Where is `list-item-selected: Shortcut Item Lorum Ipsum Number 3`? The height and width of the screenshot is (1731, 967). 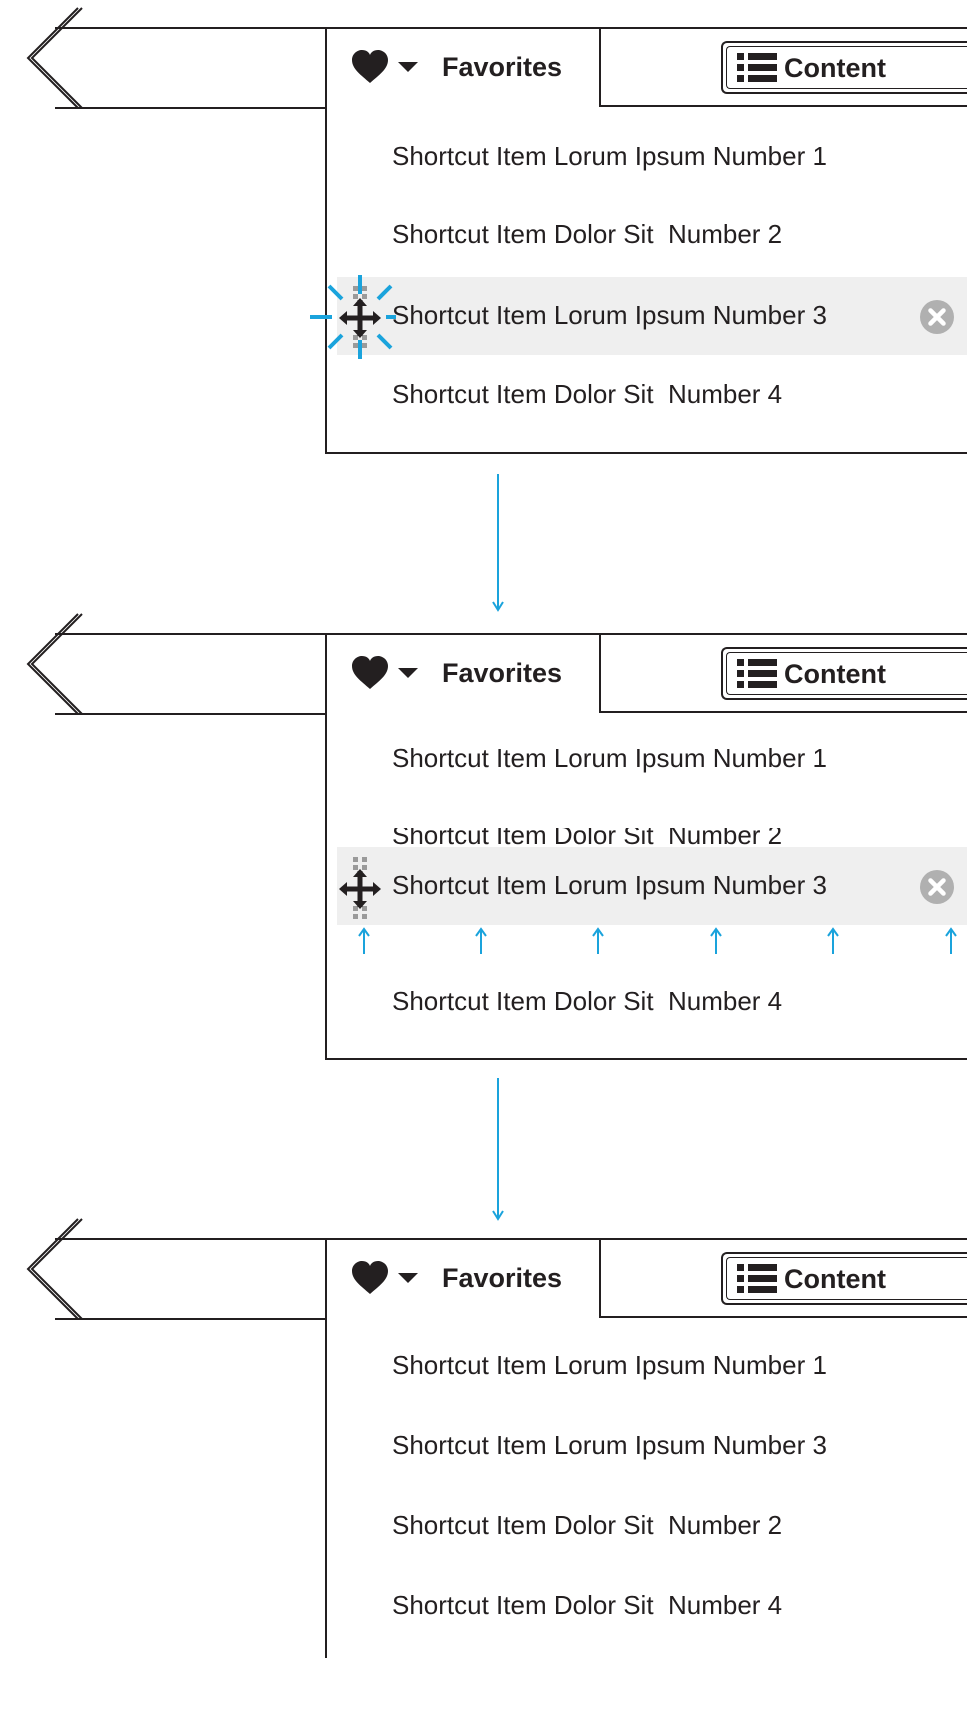 list-item-selected: Shortcut Item Lorum Ipsum Number 3 is located at coordinates (652, 316).